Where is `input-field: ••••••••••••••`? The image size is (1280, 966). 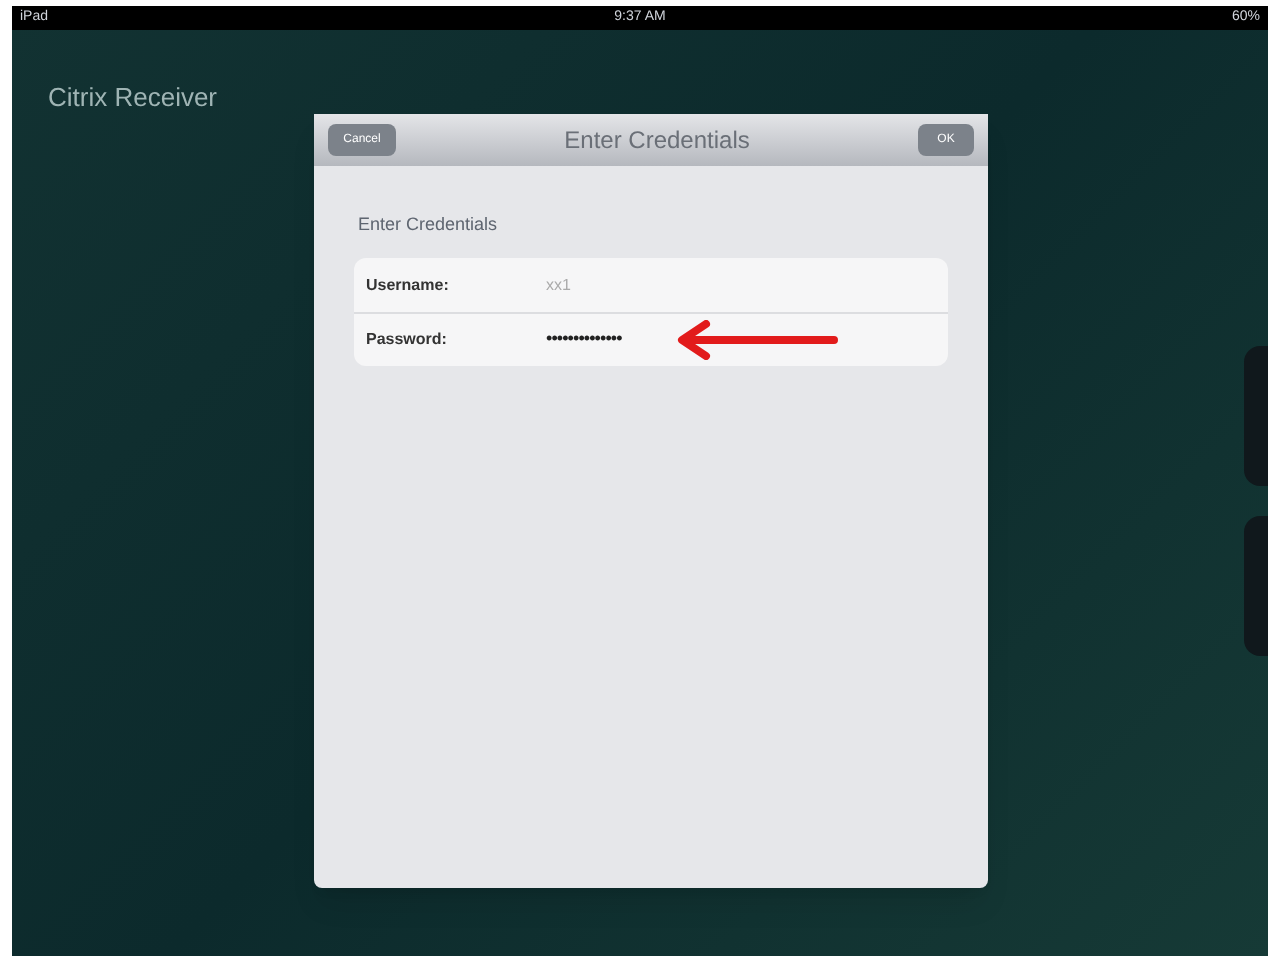
input-field: •••••••••••••• is located at coordinates (584, 340).